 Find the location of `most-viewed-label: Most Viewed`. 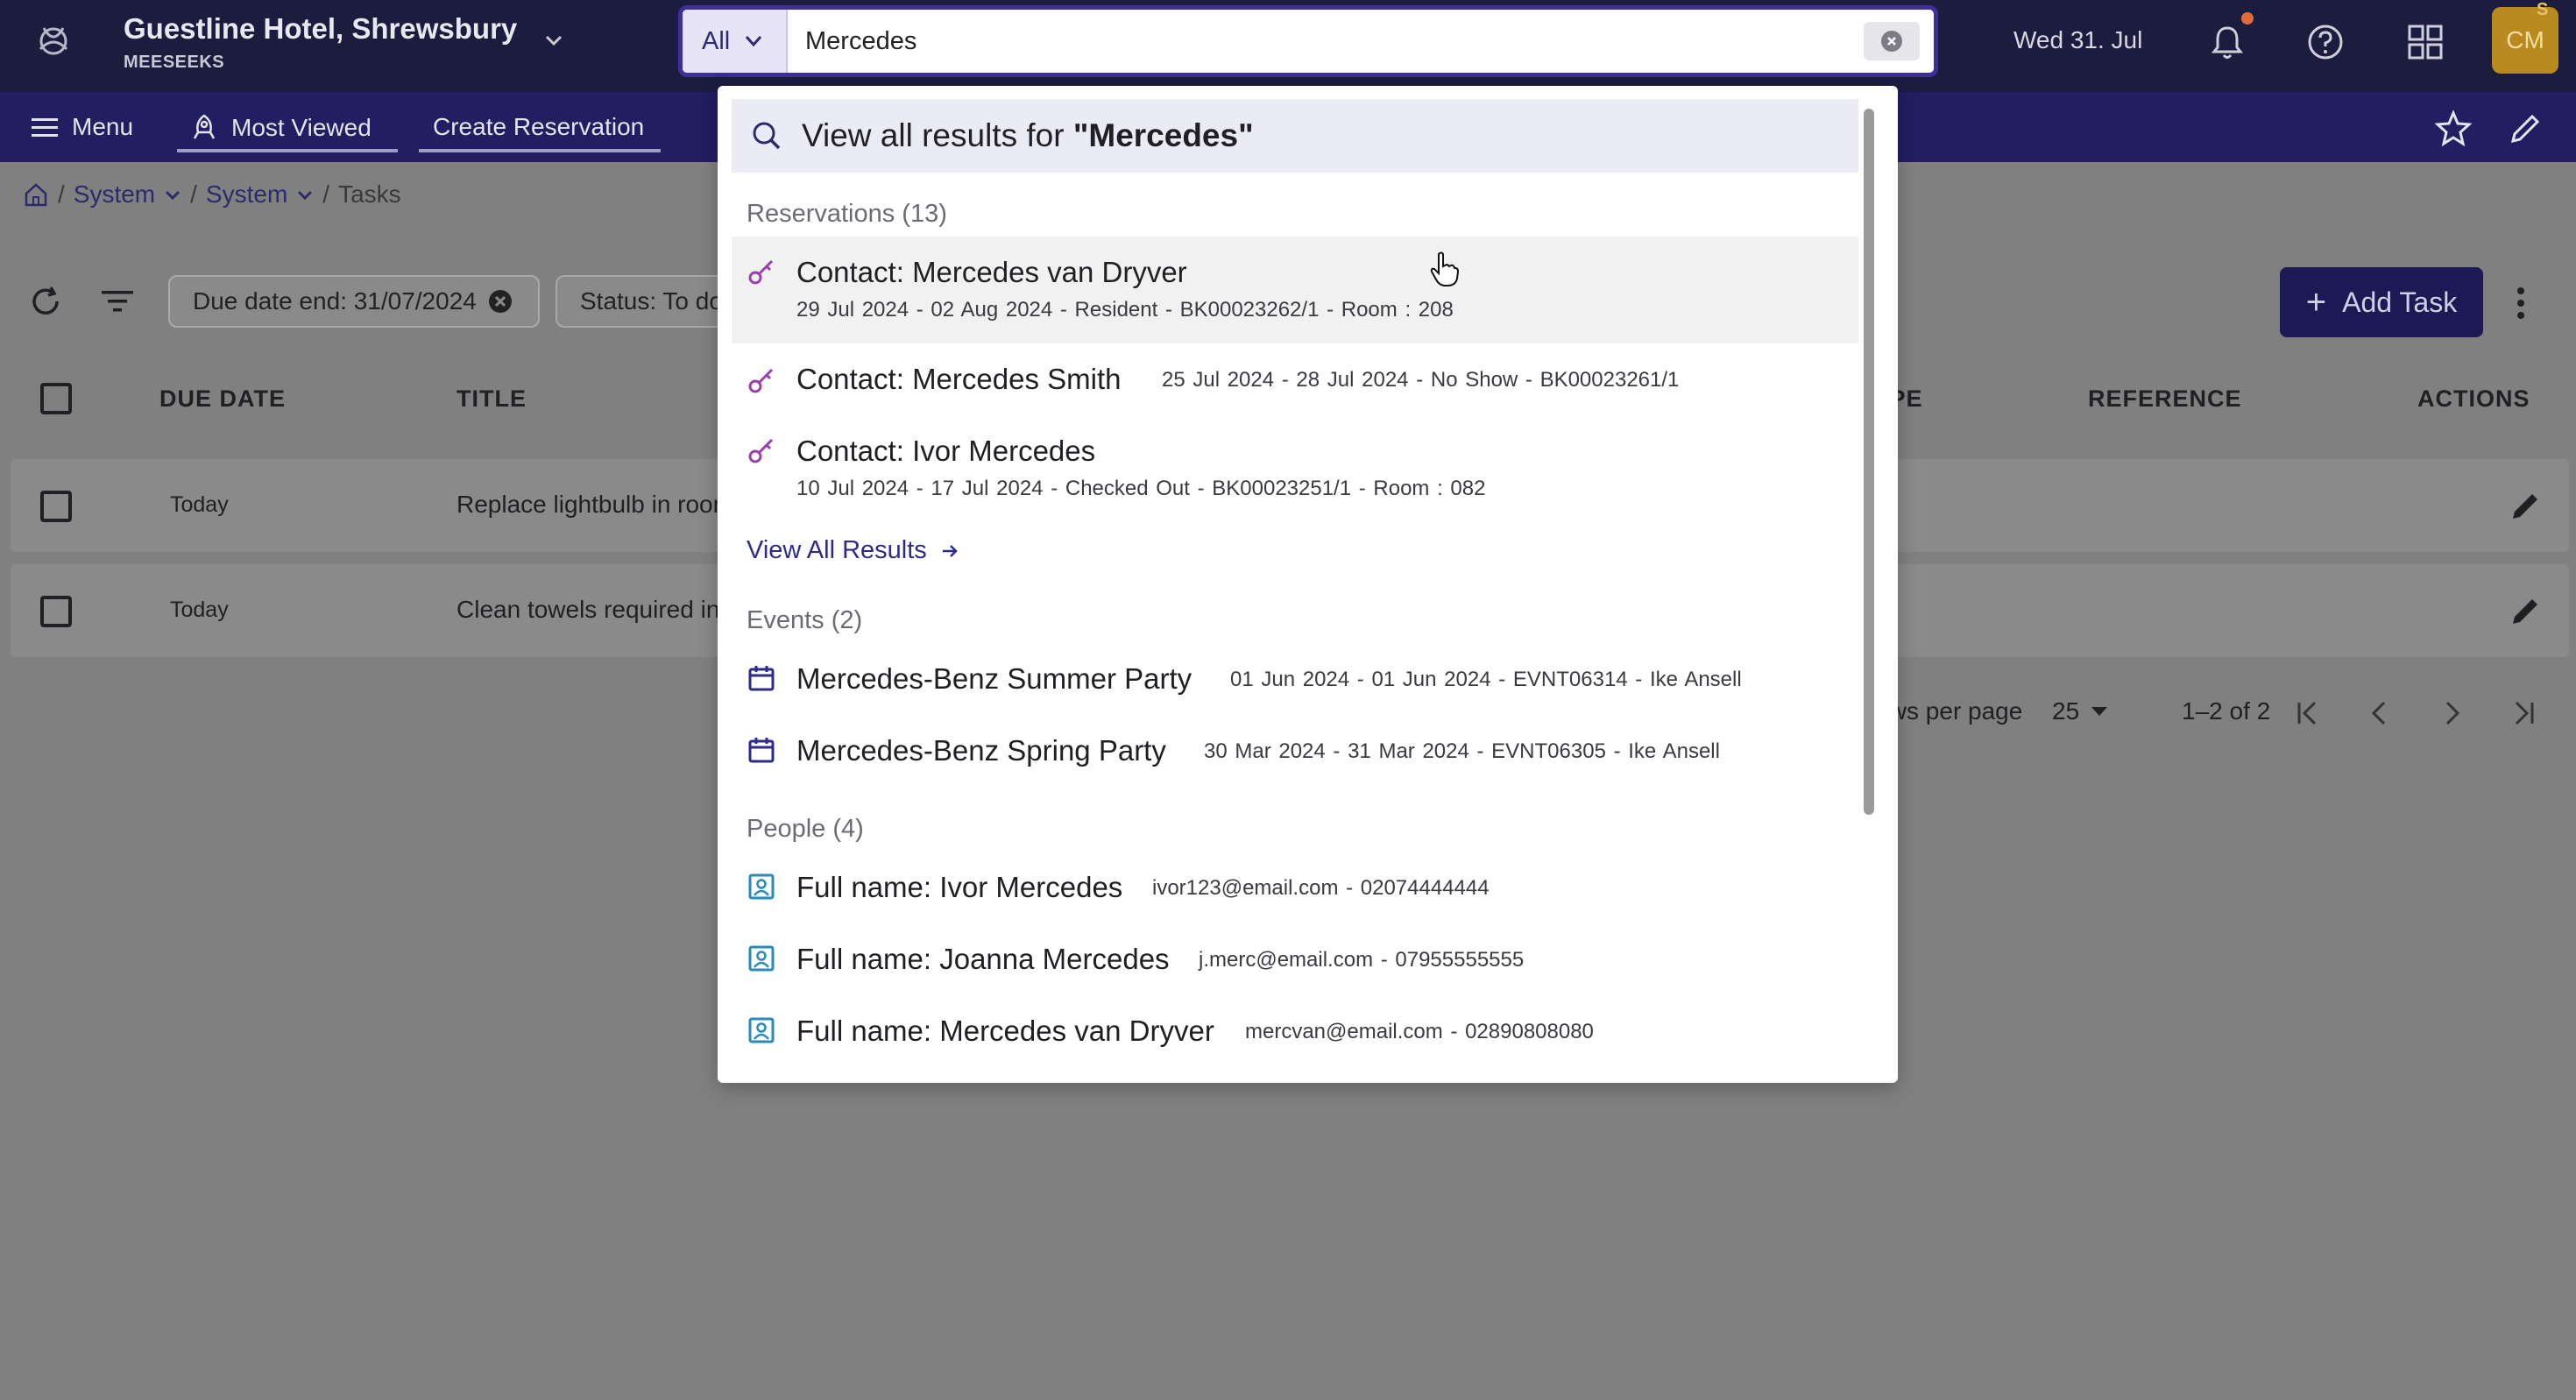

most-viewed-label: Most Viewed is located at coordinates (301, 128).